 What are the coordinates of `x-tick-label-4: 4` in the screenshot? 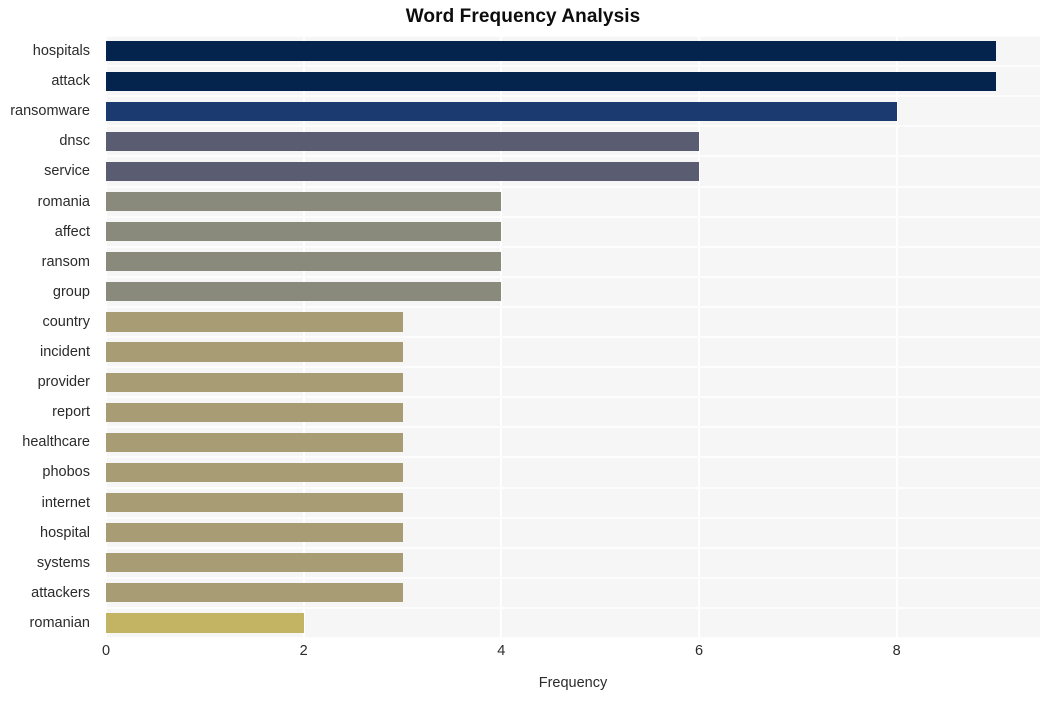 It's located at (501, 651).